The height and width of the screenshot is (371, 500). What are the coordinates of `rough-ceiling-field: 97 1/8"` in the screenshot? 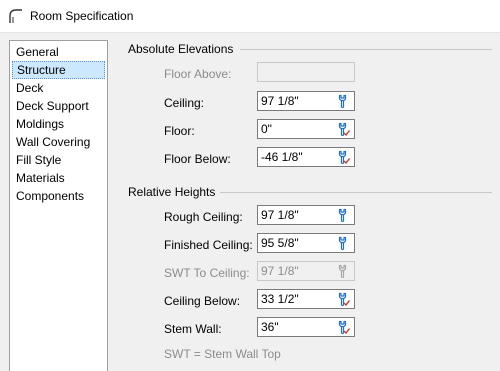 It's located at (306, 215).